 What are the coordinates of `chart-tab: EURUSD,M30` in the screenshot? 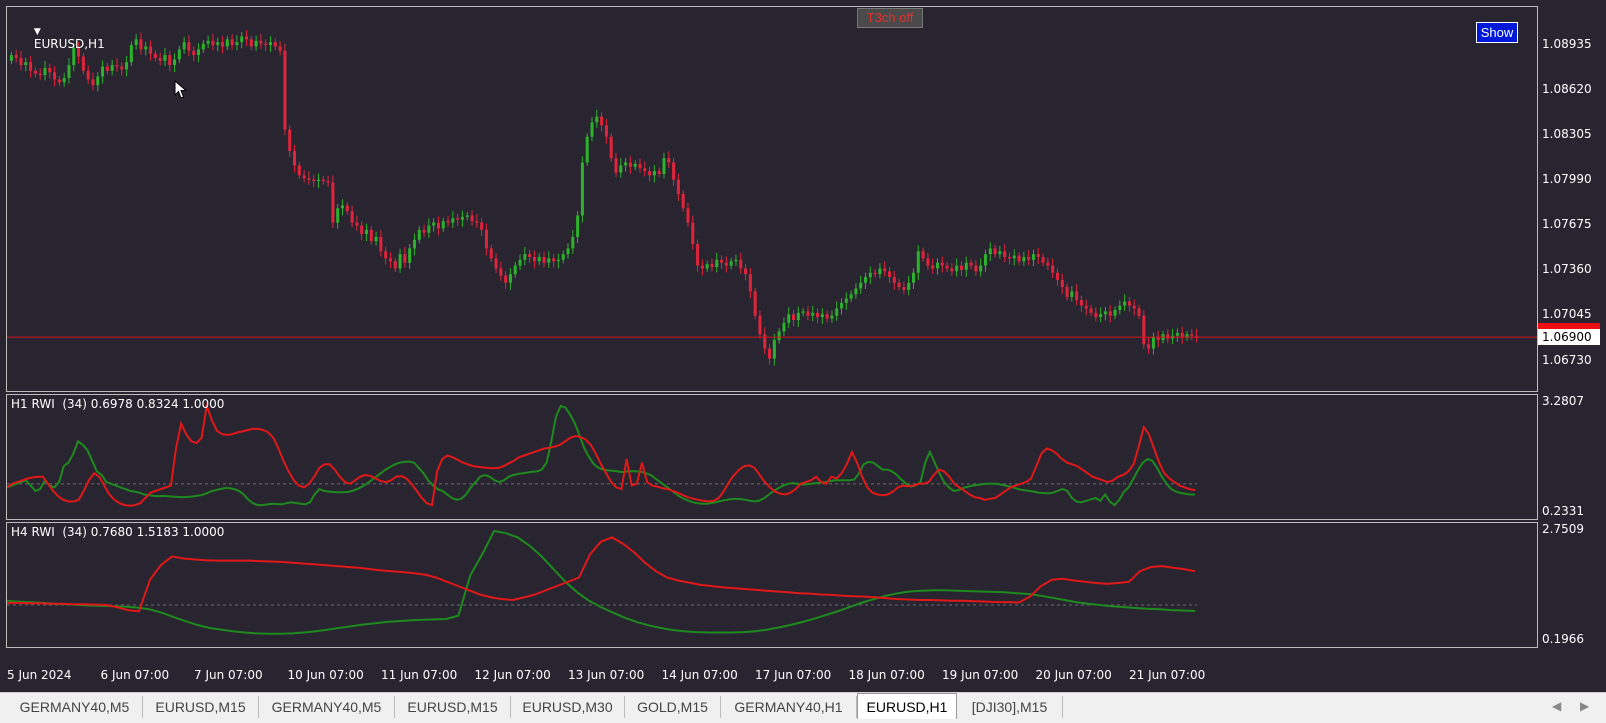 It's located at (568, 707).